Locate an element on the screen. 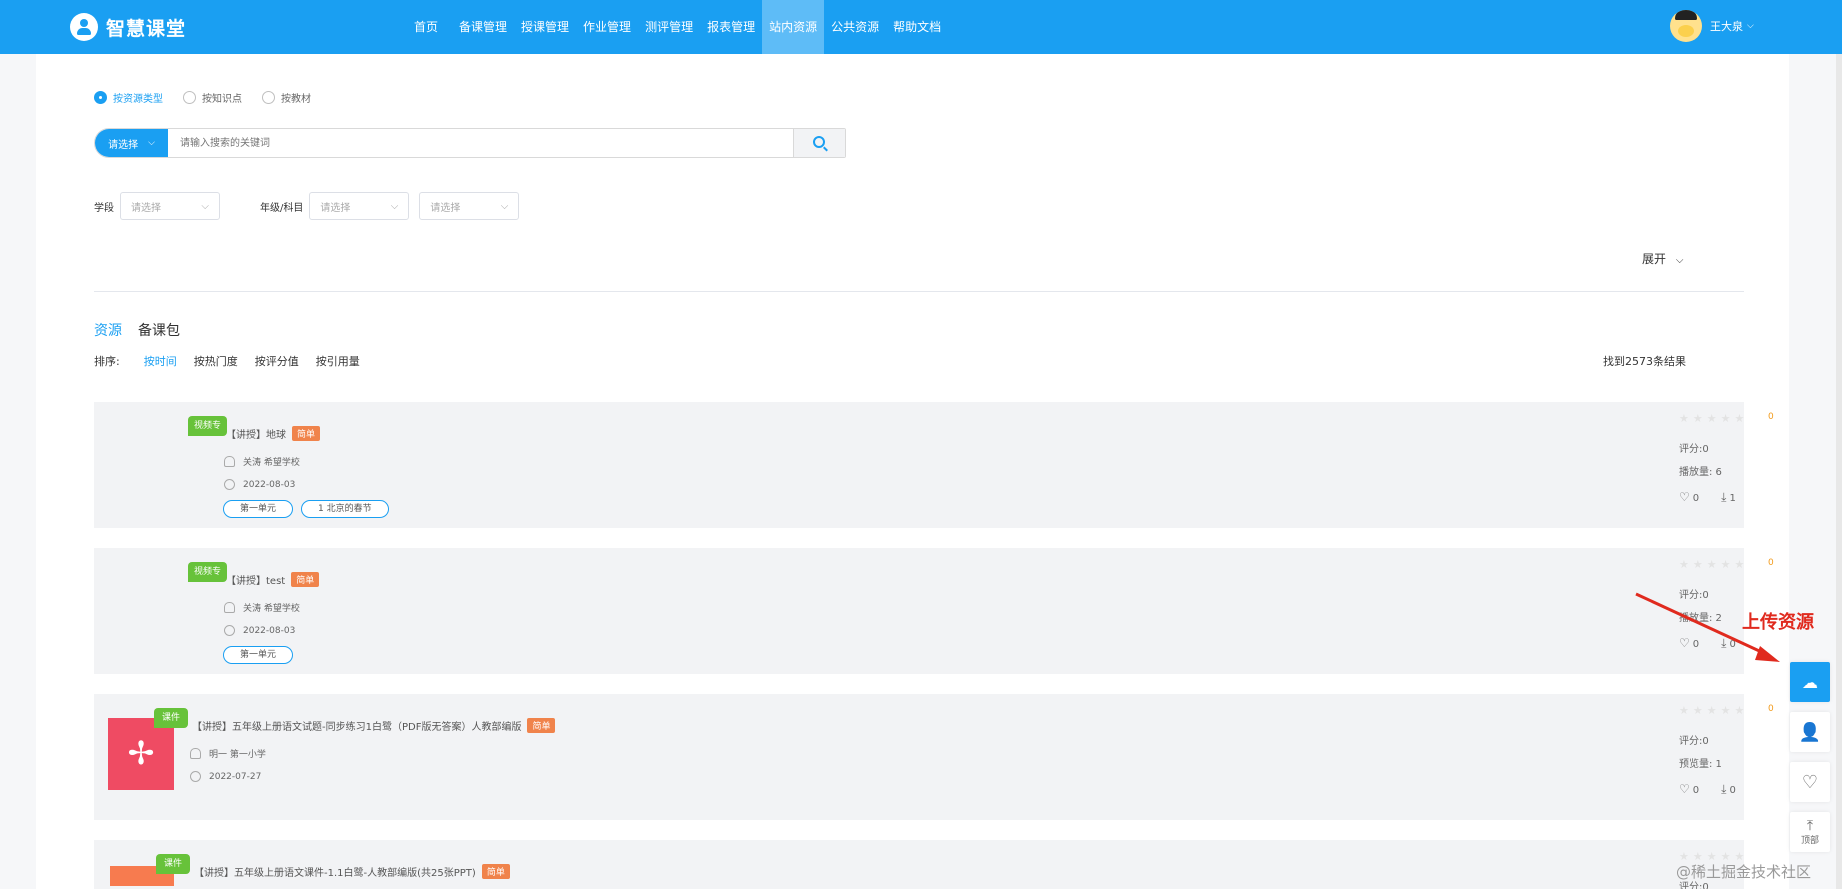 The height and width of the screenshot is (889, 1842). nav-homework: 作业管理 is located at coordinates (607, 27).